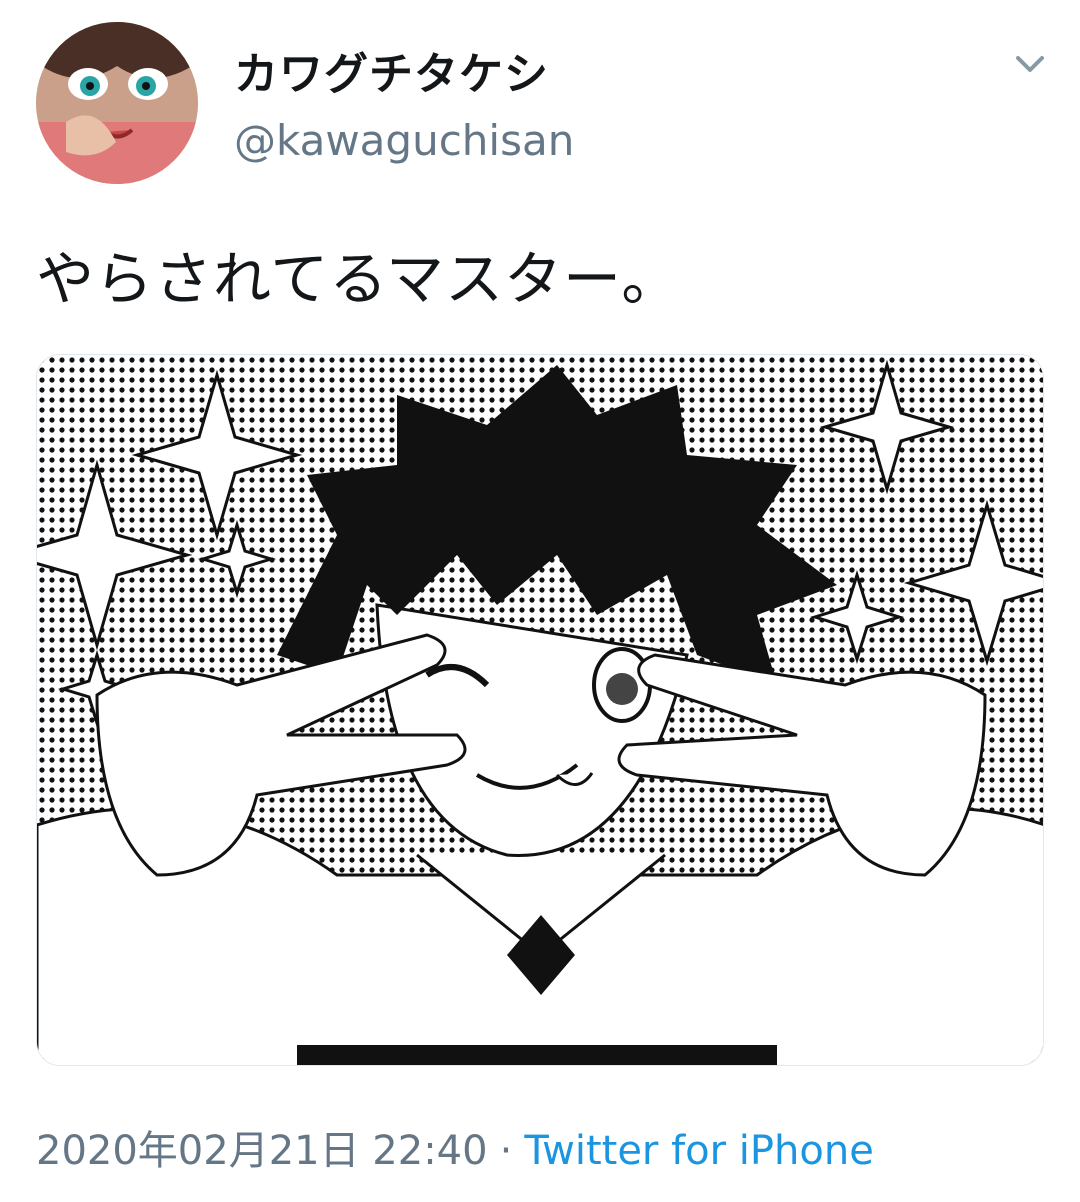 The height and width of the screenshot is (1202, 1080). What do you see at coordinates (404, 140) in the screenshot?
I see `user-handle: @kawaguchisan` at bounding box center [404, 140].